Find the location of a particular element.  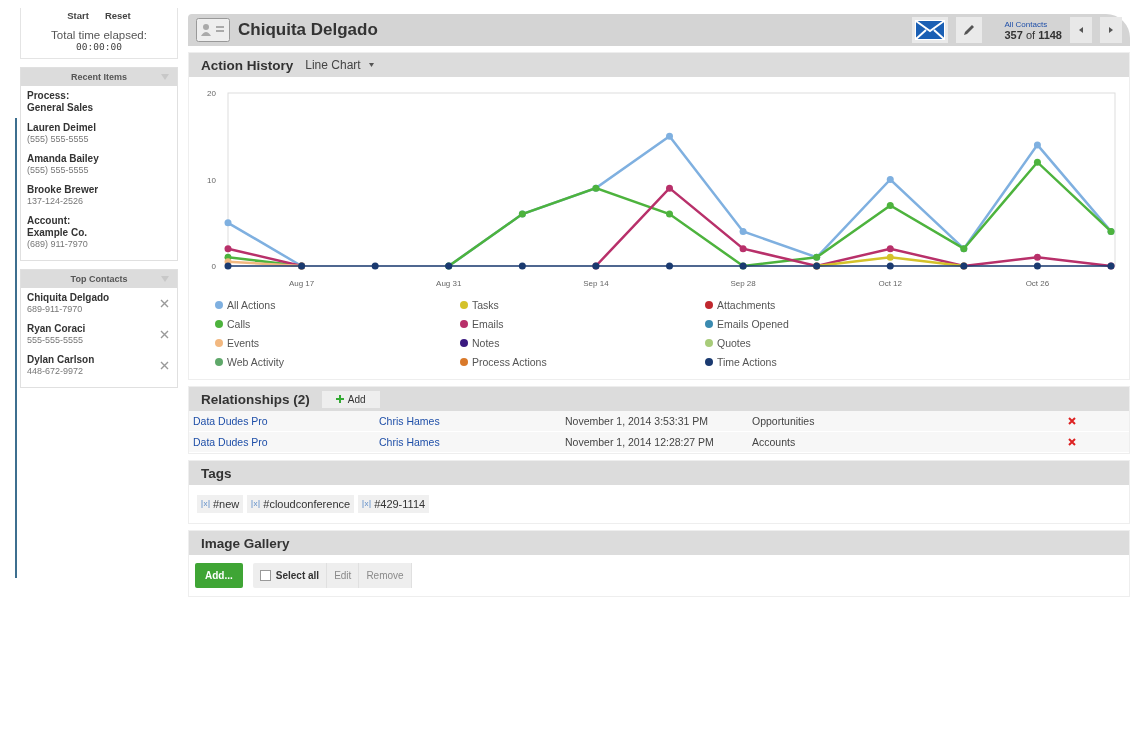

pencil-icon is located at coordinates (969, 30).